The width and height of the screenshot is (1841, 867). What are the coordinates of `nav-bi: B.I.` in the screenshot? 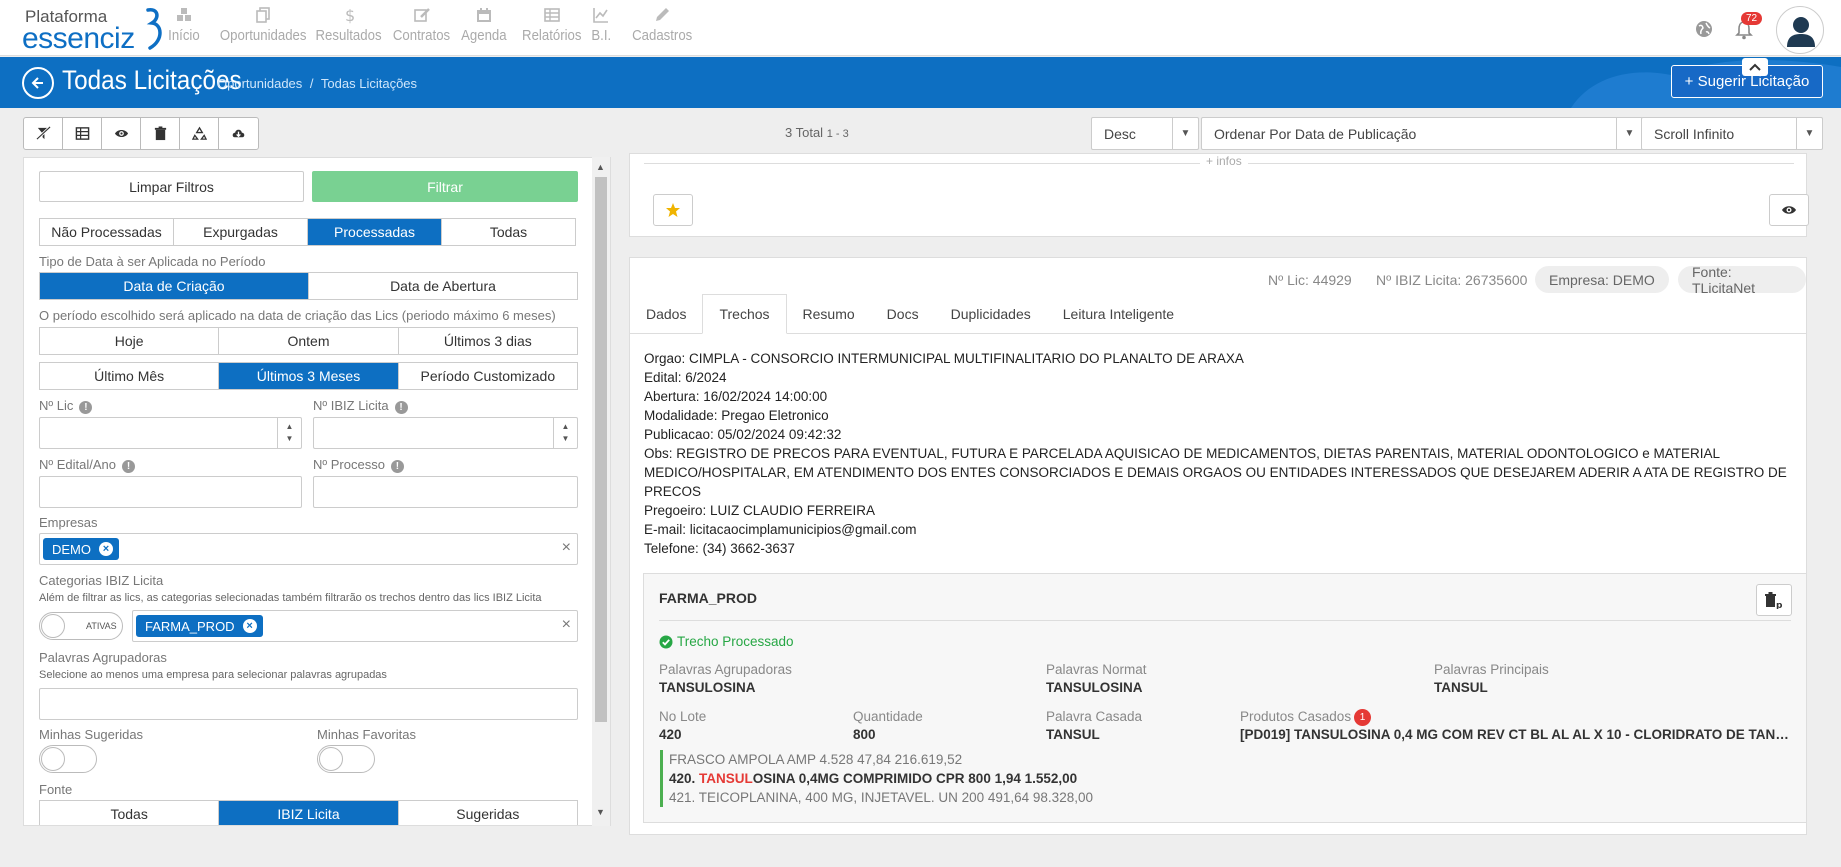 It's located at (601, 28).